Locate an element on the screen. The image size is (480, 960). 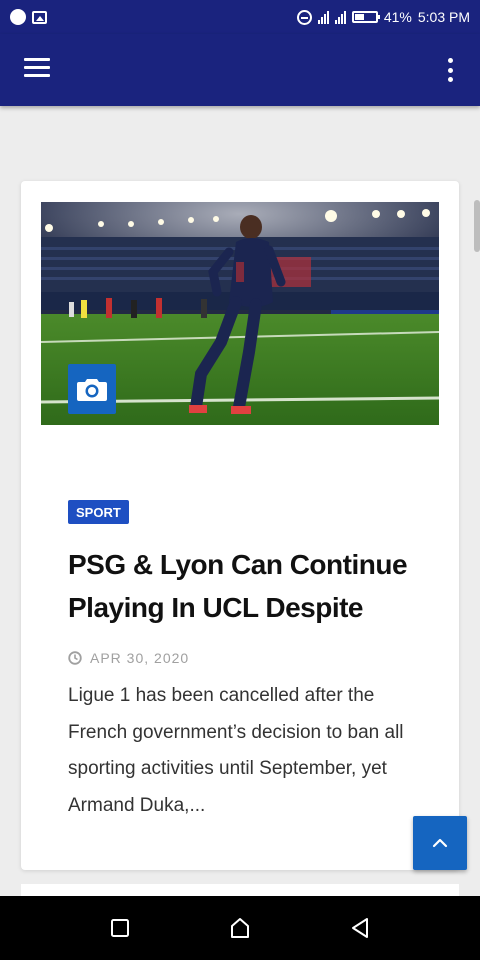
article-date: APR 30, 2020 is located at coordinates (140, 658).